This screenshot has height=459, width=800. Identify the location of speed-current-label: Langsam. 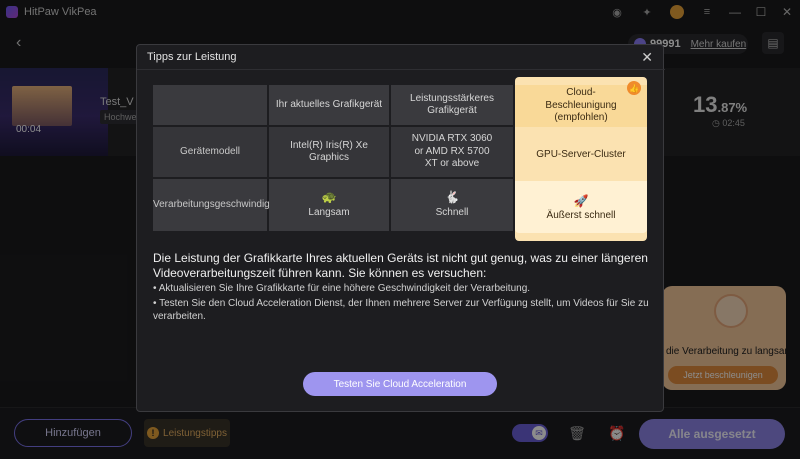
(329, 213).